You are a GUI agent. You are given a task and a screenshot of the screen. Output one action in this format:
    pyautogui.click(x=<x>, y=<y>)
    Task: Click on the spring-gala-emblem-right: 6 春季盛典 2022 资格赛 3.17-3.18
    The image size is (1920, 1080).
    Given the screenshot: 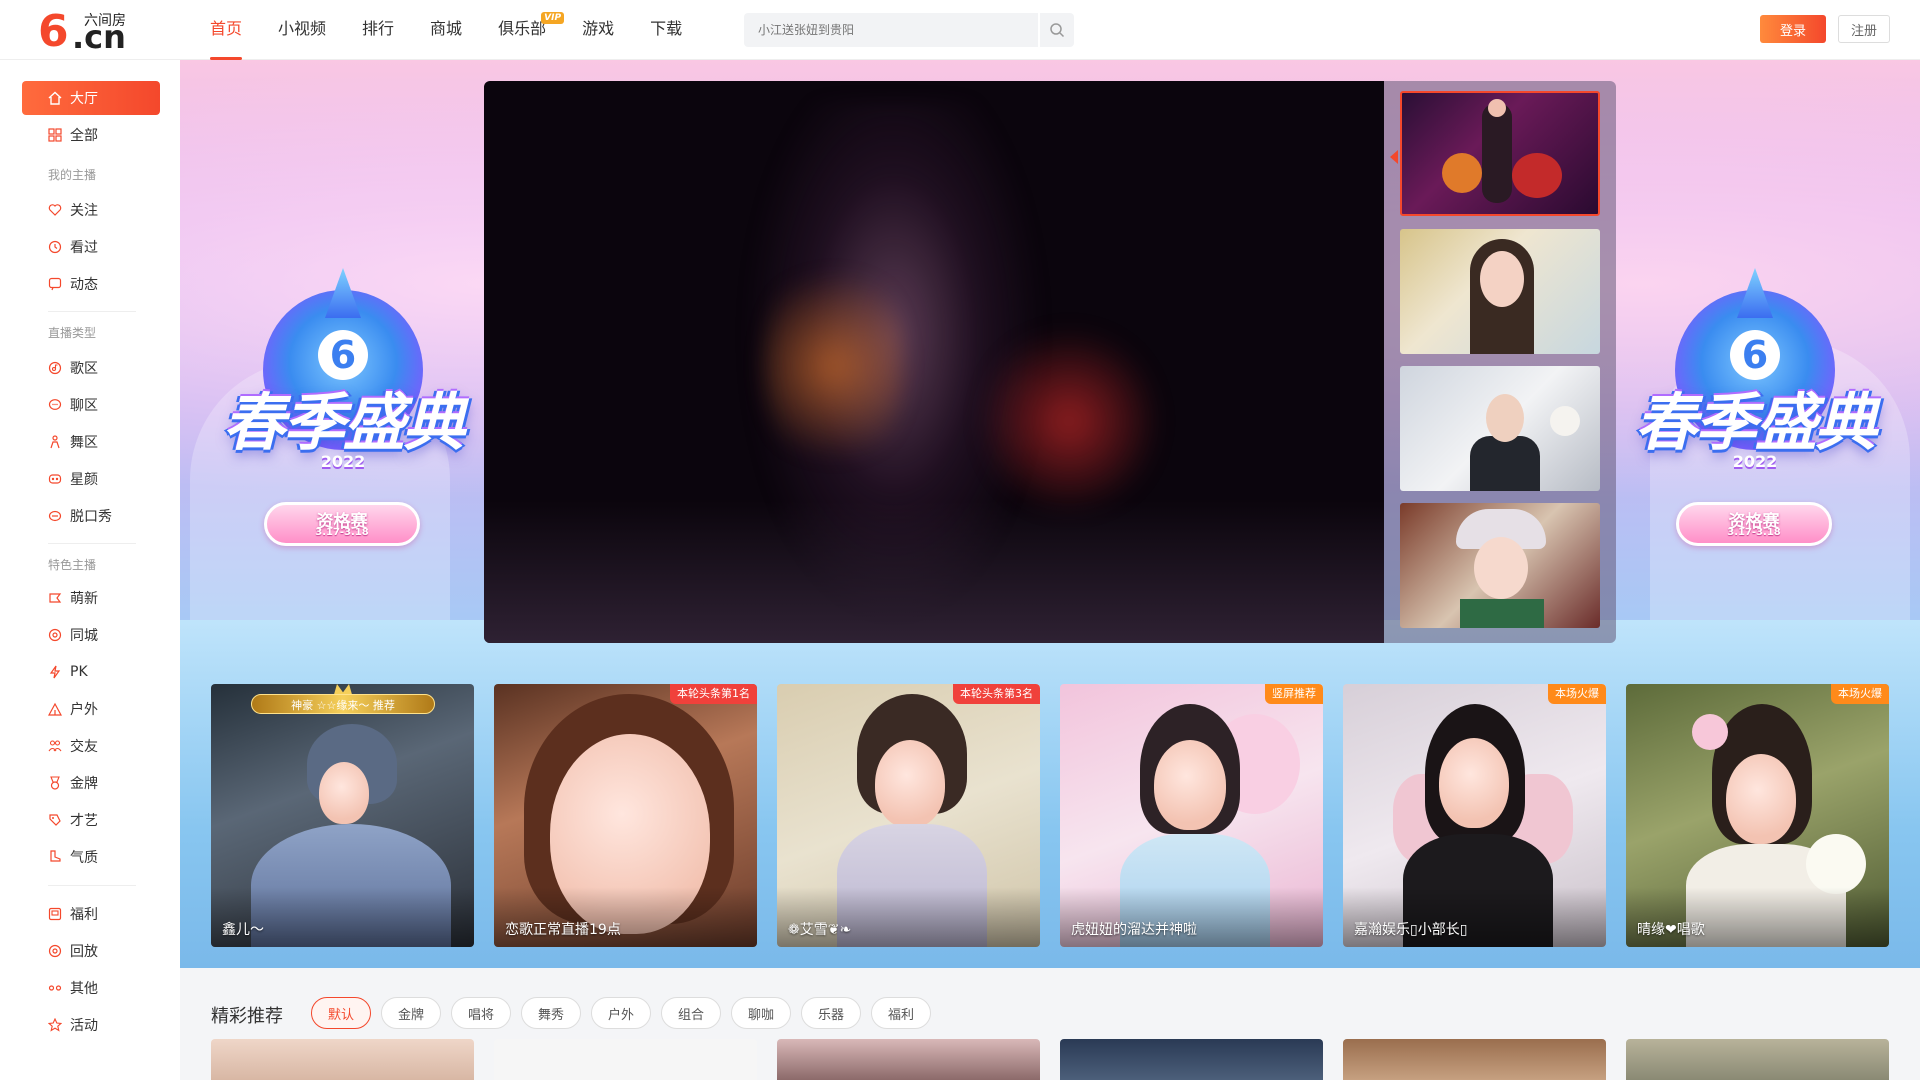 What is the action you would take?
    pyautogui.click(x=1755, y=435)
    